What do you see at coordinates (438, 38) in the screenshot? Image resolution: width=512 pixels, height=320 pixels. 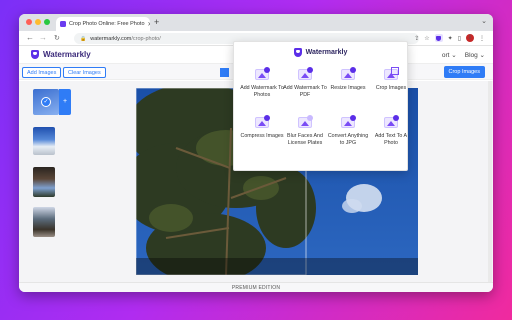 I see `watermarkly-extension-icon` at bounding box center [438, 38].